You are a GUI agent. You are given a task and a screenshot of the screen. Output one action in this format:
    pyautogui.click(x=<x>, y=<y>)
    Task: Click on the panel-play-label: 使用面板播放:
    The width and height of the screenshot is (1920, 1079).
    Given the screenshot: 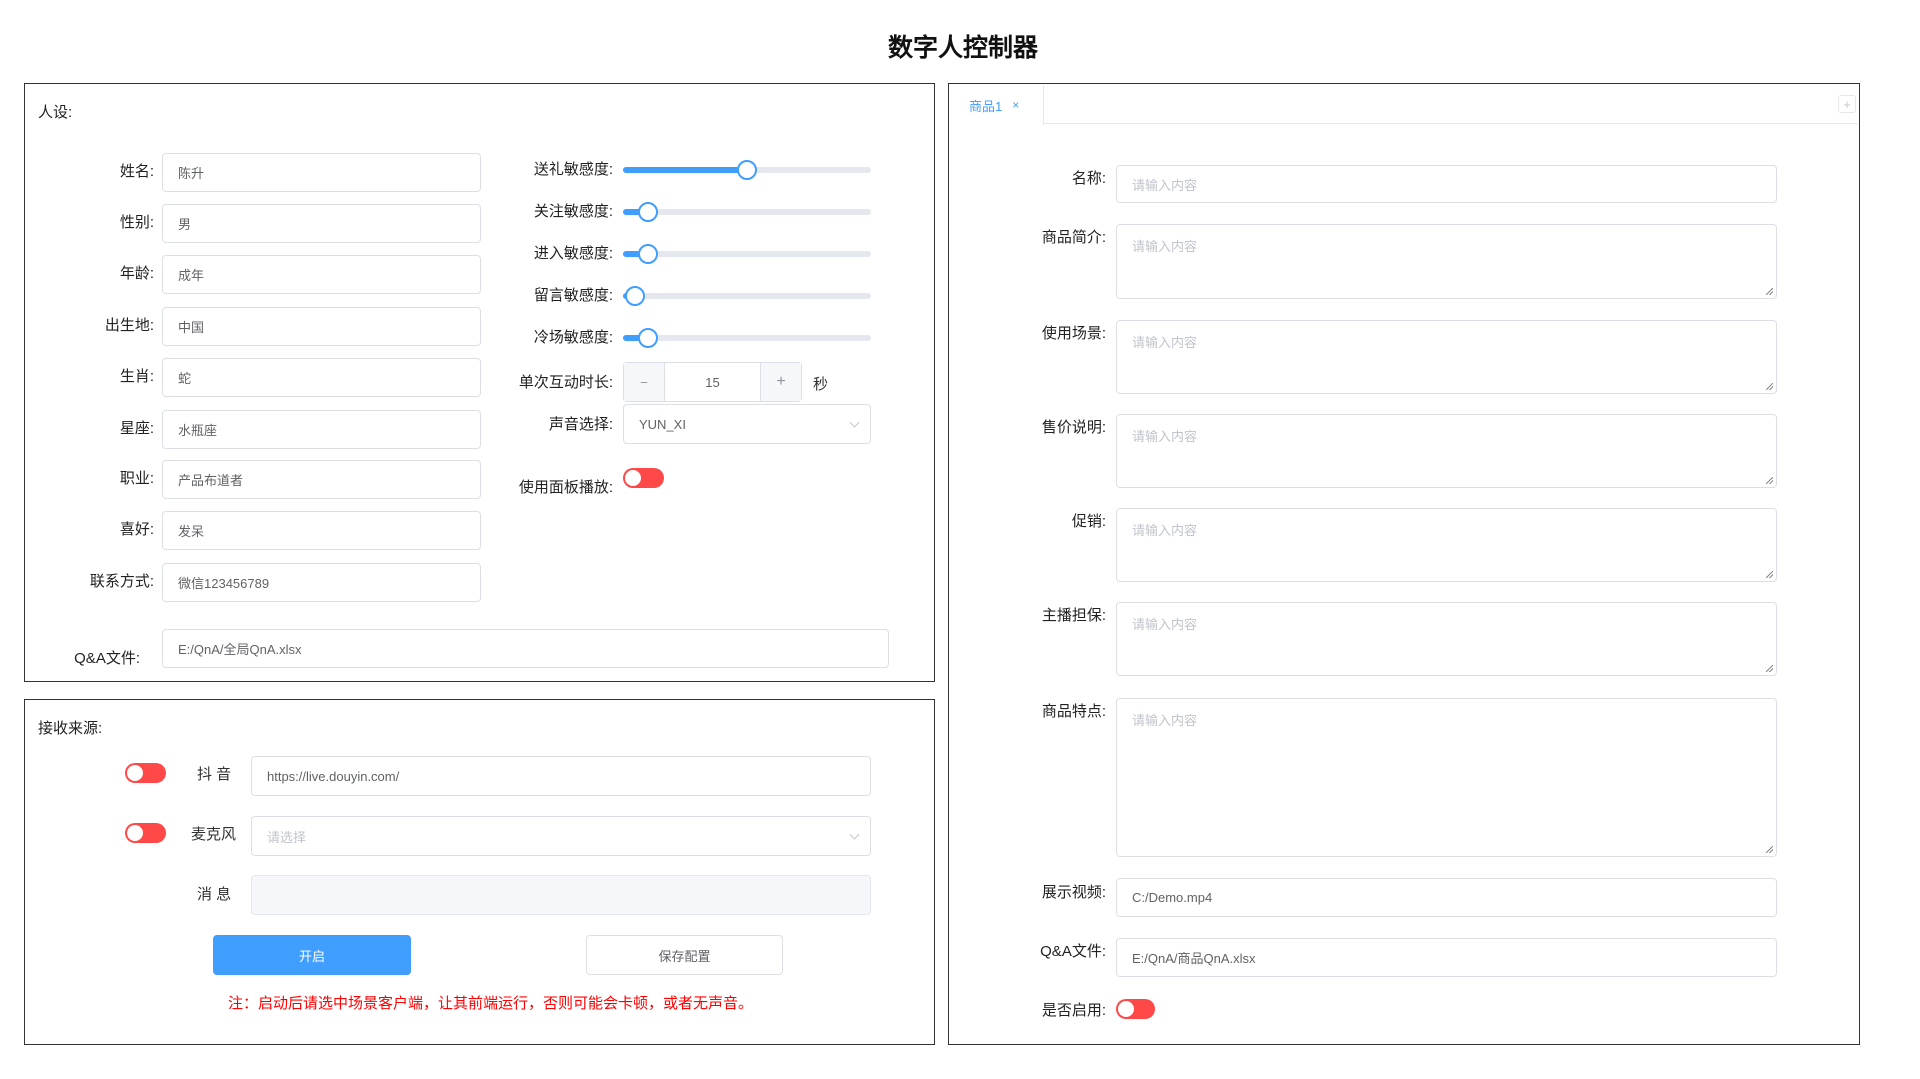 What is the action you would take?
    pyautogui.click(x=565, y=487)
    